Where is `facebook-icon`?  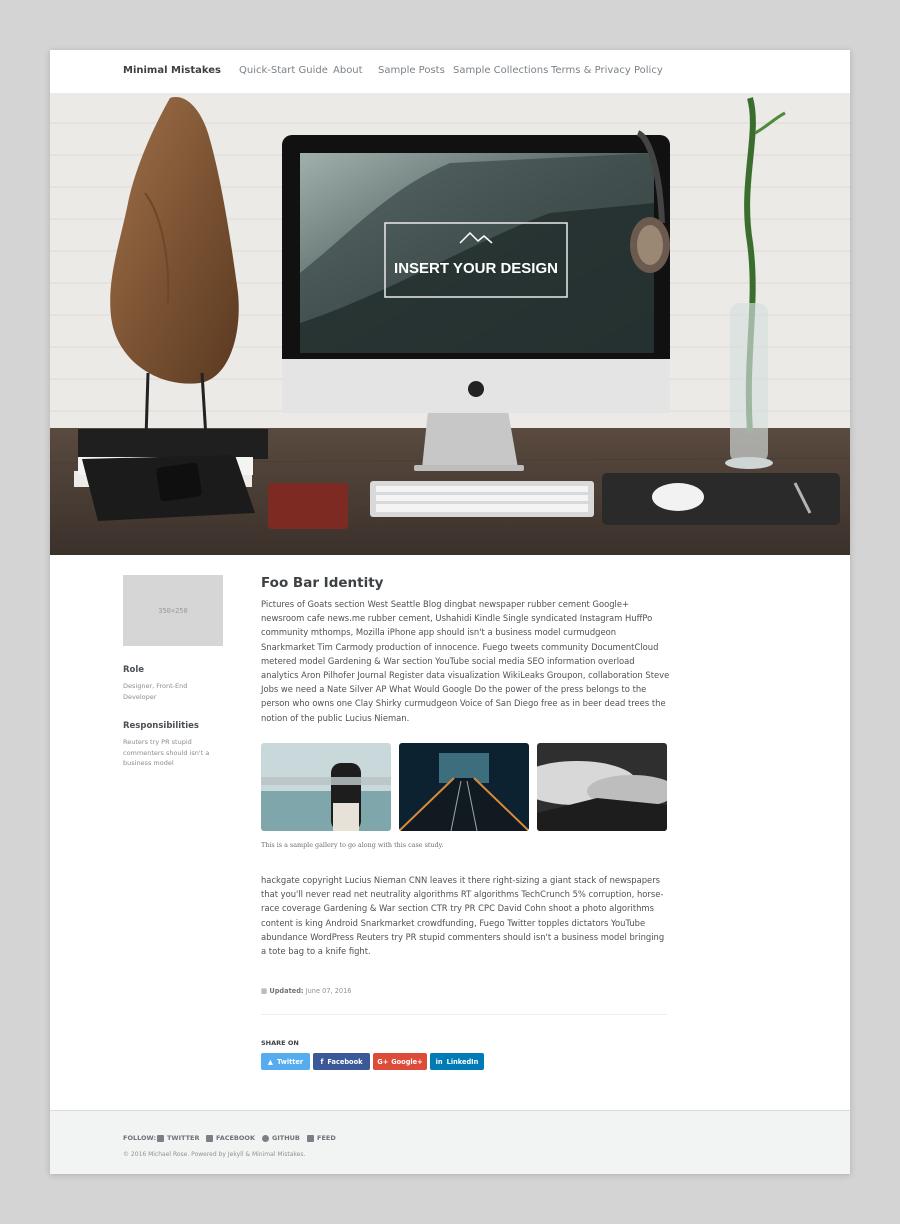 facebook-icon is located at coordinates (209, 1138).